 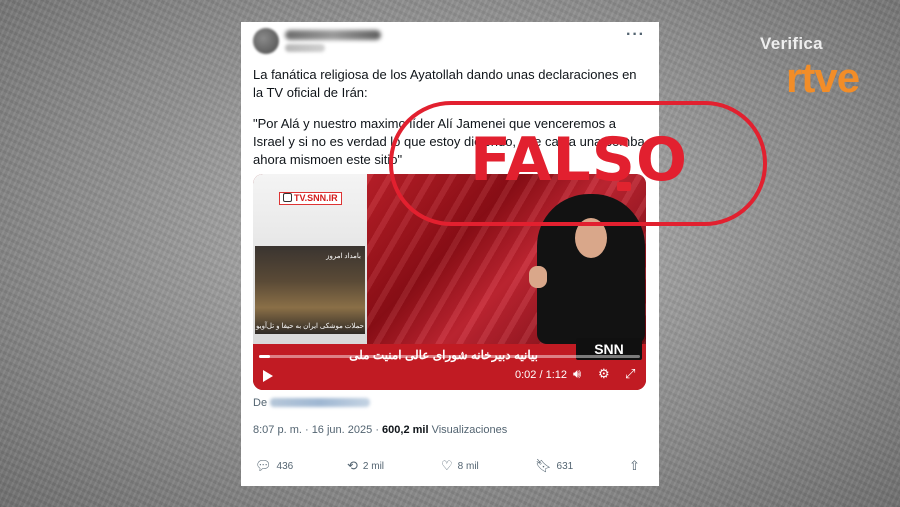 What do you see at coordinates (285, 466) in the screenshot?
I see `reply-count: 436` at bounding box center [285, 466].